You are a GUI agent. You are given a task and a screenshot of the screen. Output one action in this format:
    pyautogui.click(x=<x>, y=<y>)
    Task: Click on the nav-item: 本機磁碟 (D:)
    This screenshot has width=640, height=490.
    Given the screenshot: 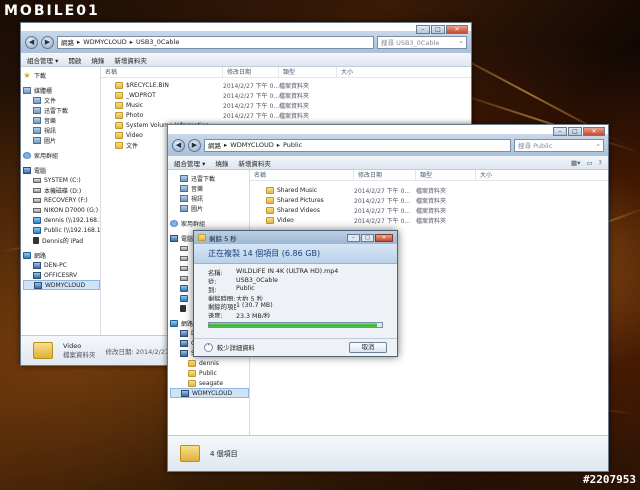 What is the action you would take?
    pyautogui.click(x=61, y=190)
    